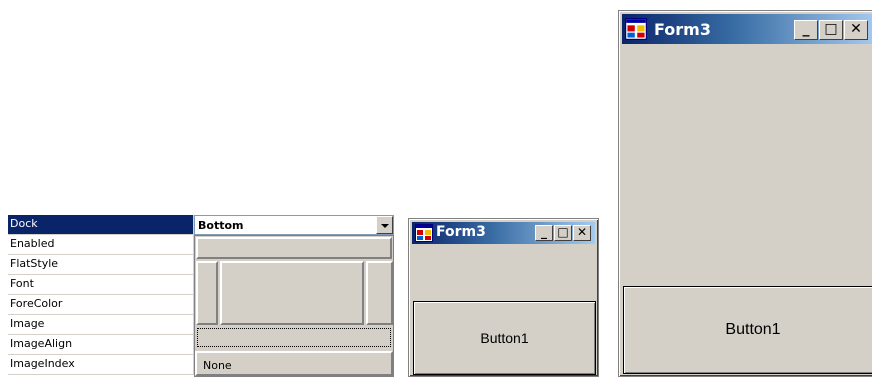 The width and height of the screenshot is (872, 377). What do you see at coordinates (379, 293) in the screenshot?
I see `dock-right-region` at bounding box center [379, 293].